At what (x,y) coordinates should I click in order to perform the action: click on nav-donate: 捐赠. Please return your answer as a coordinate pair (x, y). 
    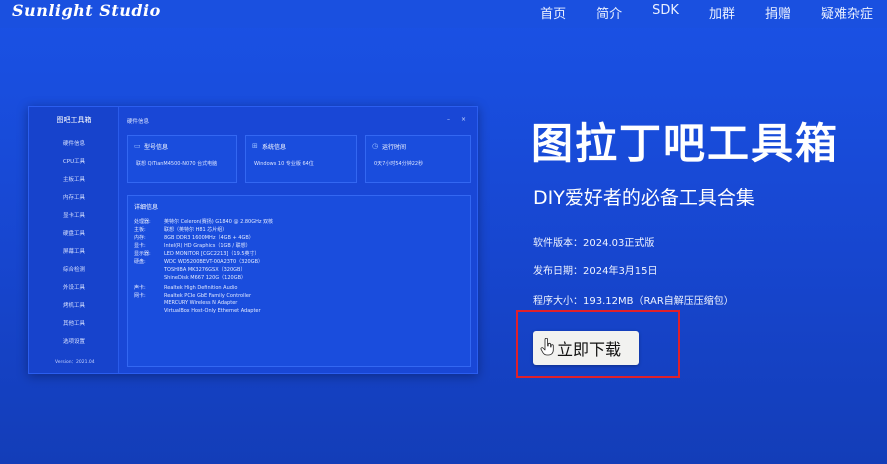
    Looking at the image, I should click on (778, 12).